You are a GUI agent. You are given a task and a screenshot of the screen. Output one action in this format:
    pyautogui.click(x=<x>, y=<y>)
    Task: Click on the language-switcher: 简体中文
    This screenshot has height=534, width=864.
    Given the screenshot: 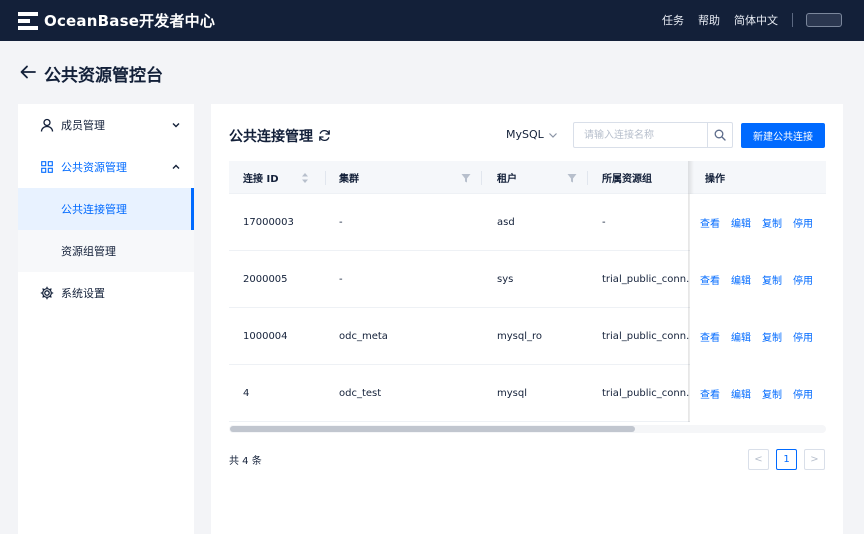 What is the action you would take?
    pyautogui.click(x=756, y=20)
    